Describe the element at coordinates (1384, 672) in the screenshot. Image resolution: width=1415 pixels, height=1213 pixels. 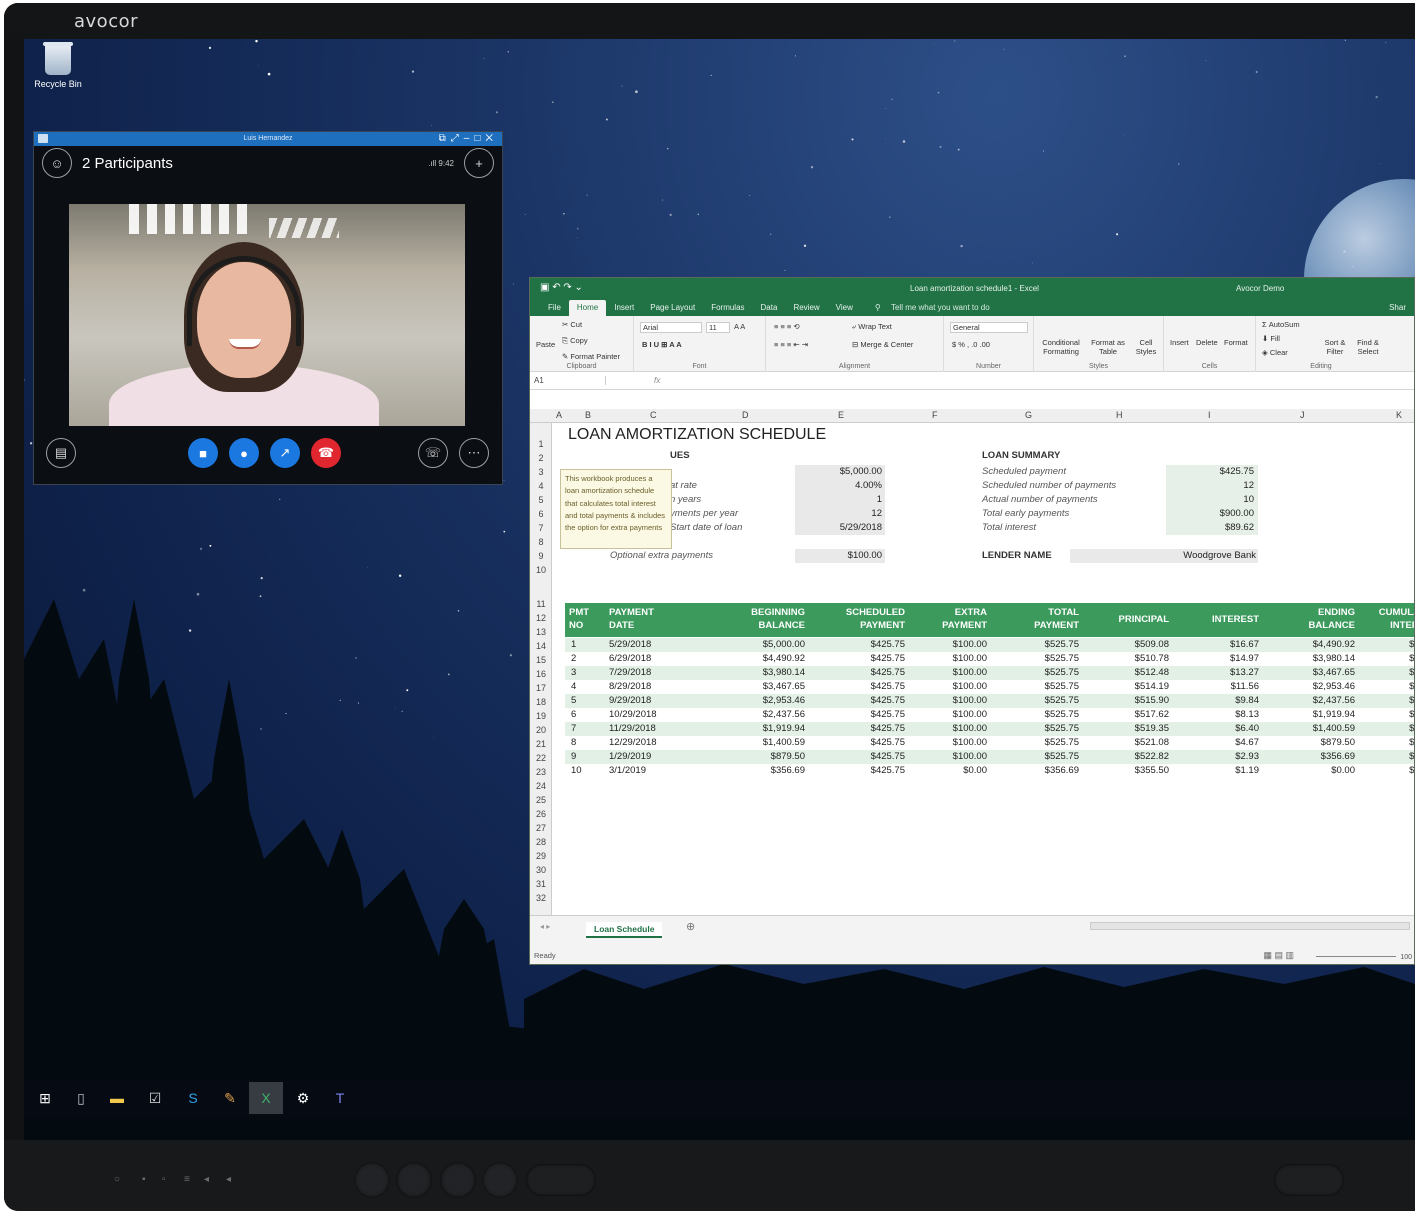
I see `table-cell: $44` at that location.